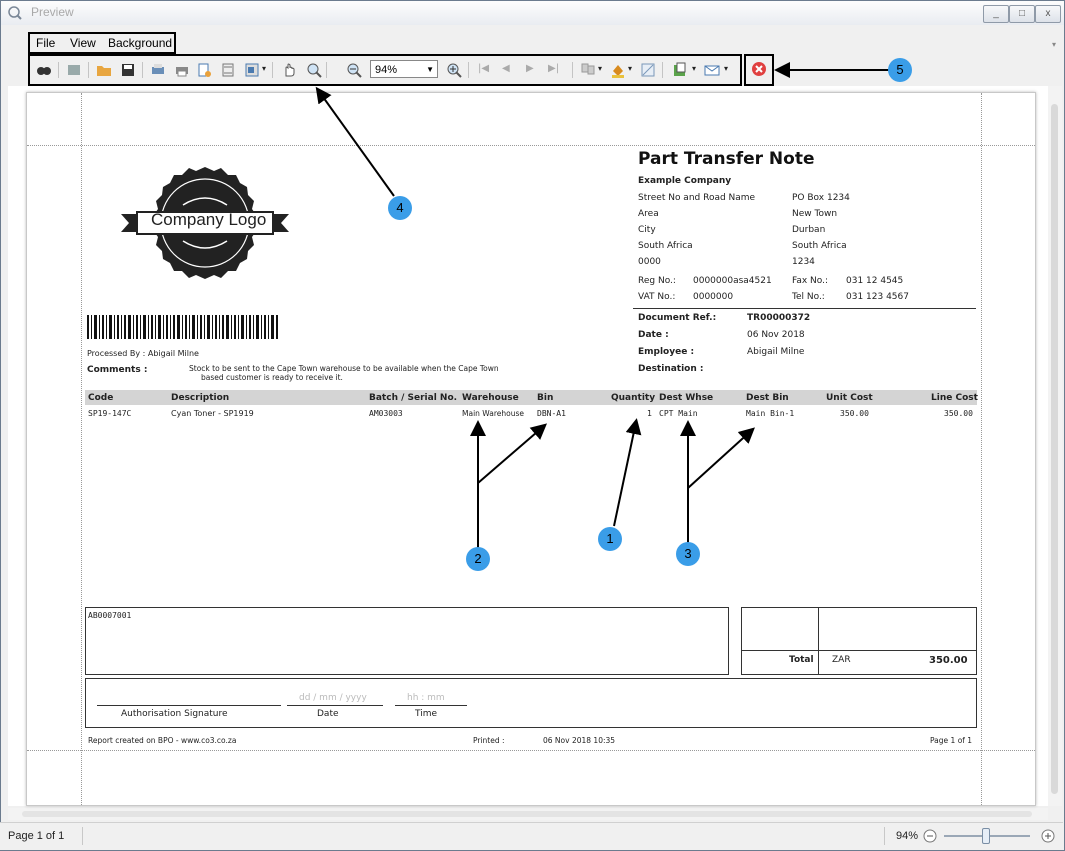 The height and width of the screenshot is (851, 1065). What do you see at coordinates (627, 472) in the screenshot?
I see `arrow-quantity` at bounding box center [627, 472].